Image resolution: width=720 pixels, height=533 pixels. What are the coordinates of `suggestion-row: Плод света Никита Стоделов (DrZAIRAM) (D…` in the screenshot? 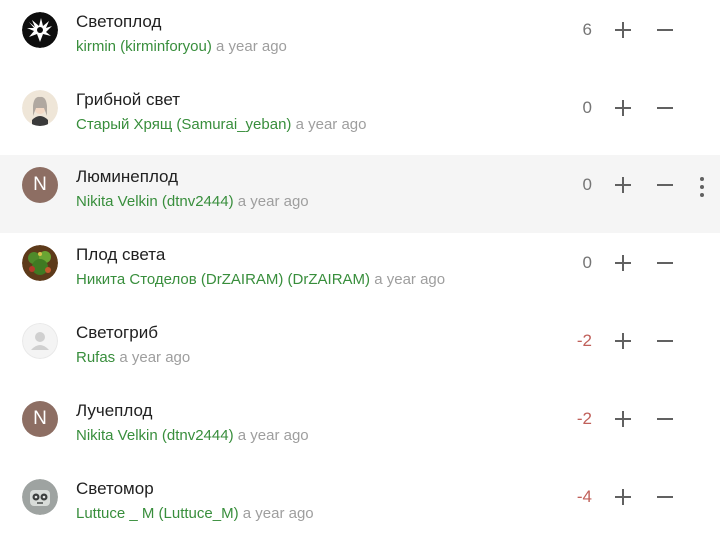 It's located at (360, 272).